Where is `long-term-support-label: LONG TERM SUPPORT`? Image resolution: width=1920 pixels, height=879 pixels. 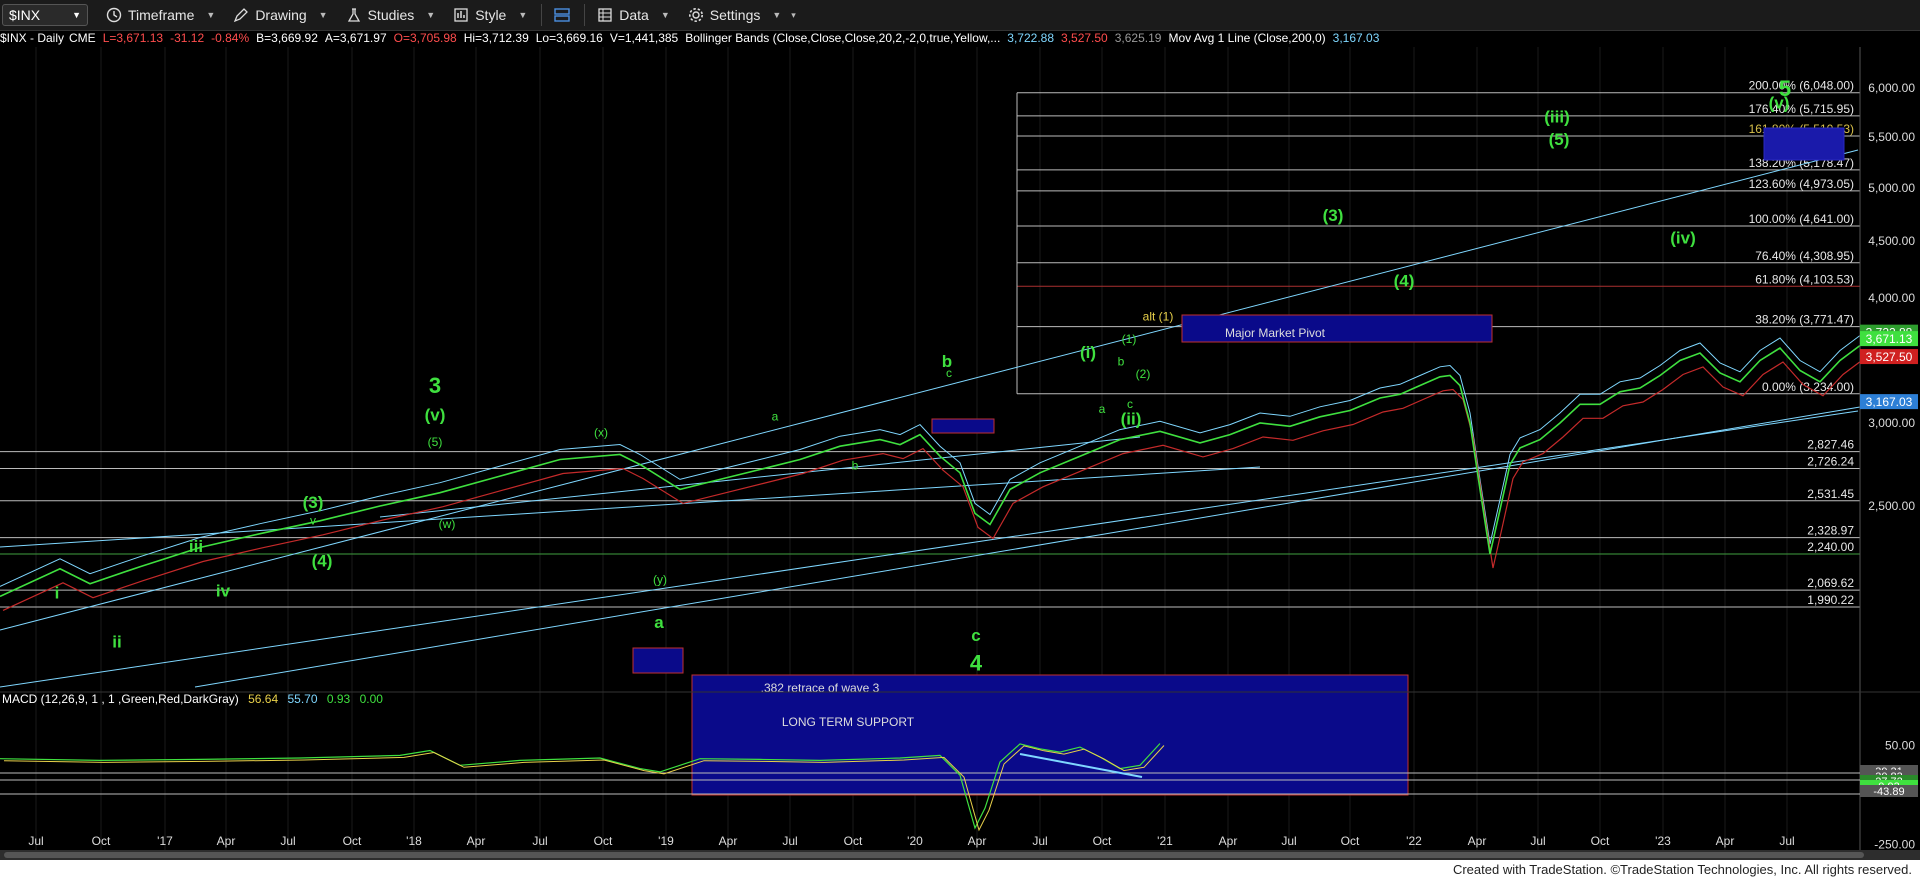
long-term-support-label: LONG TERM SUPPORT is located at coordinates (848, 722).